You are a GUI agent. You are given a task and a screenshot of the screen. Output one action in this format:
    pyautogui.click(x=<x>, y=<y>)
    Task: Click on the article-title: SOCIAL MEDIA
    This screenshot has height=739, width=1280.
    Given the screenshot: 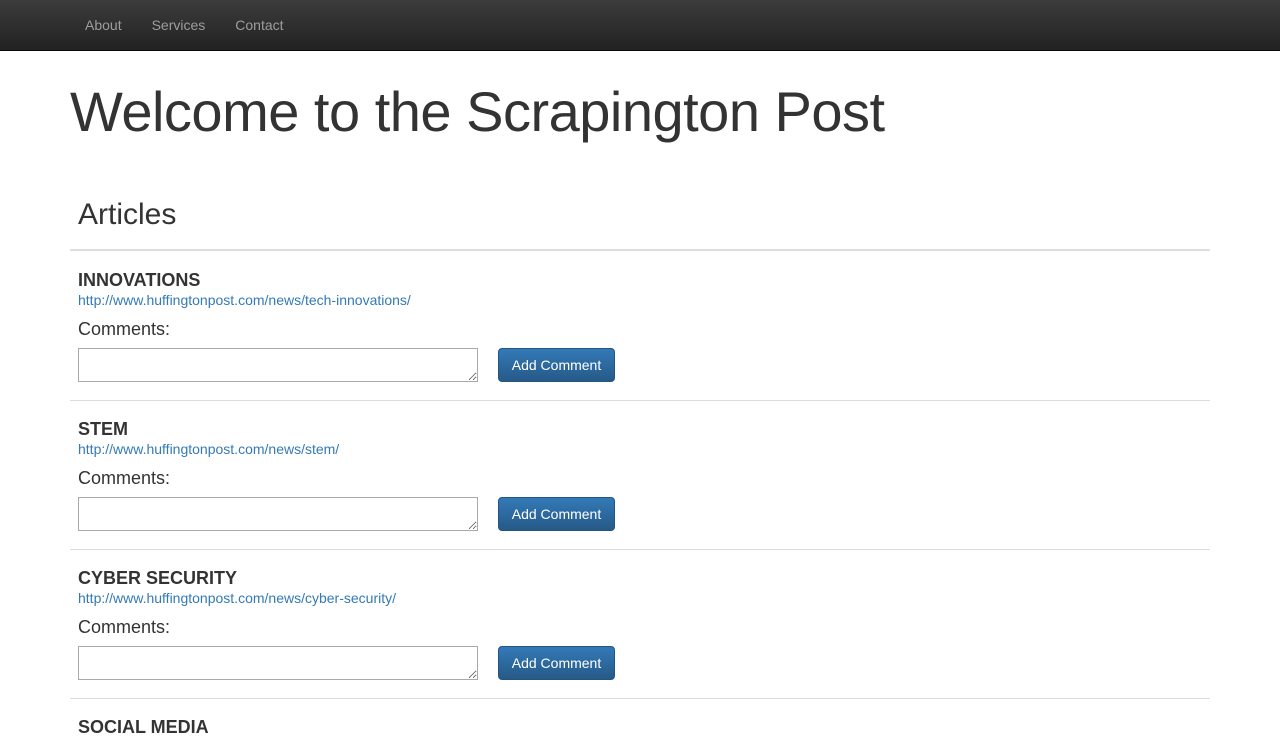 What is the action you would take?
    pyautogui.click(x=143, y=727)
    